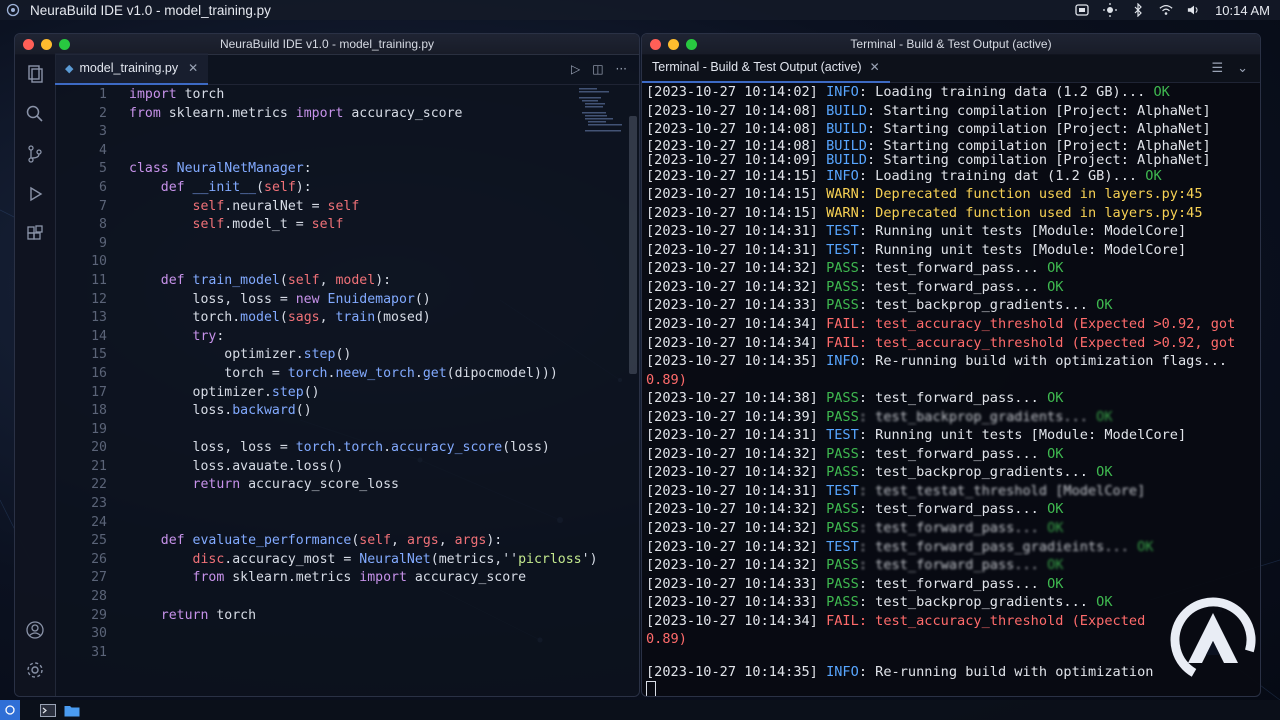 Image resolution: width=1280 pixels, height=720 pixels. Describe the element at coordinates (341, 244) in the screenshot. I see `code-line: 9` at that location.